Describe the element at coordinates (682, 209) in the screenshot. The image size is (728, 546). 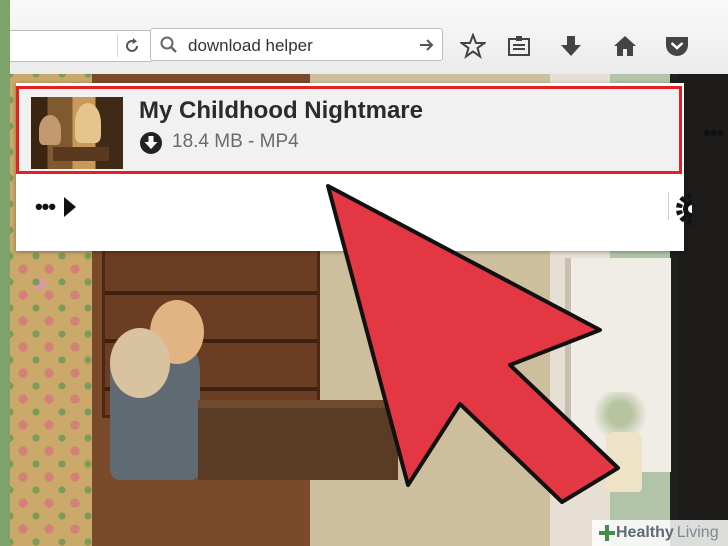
I see `gear-icon` at that location.